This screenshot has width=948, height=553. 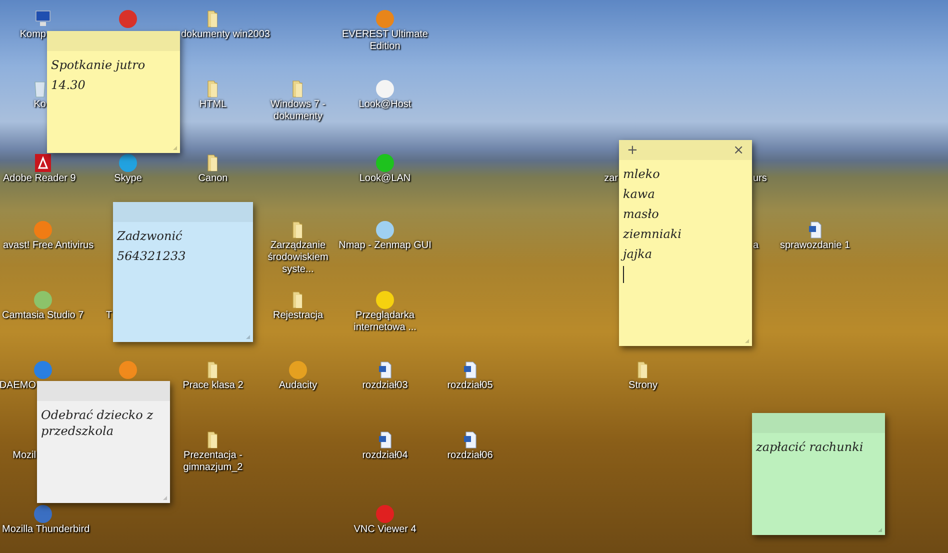 What do you see at coordinates (810, 447) in the screenshot?
I see `note-text: zapłacić rachunki` at bounding box center [810, 447].